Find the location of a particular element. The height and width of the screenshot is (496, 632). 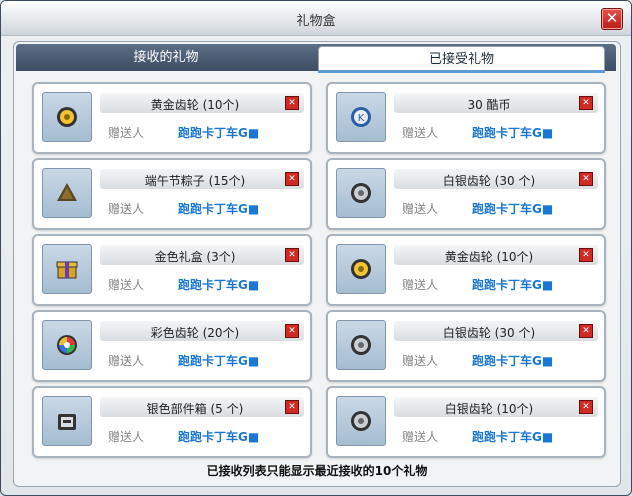

title-bar: 礼物盒 ✕ is located at coordinates (316, 18).